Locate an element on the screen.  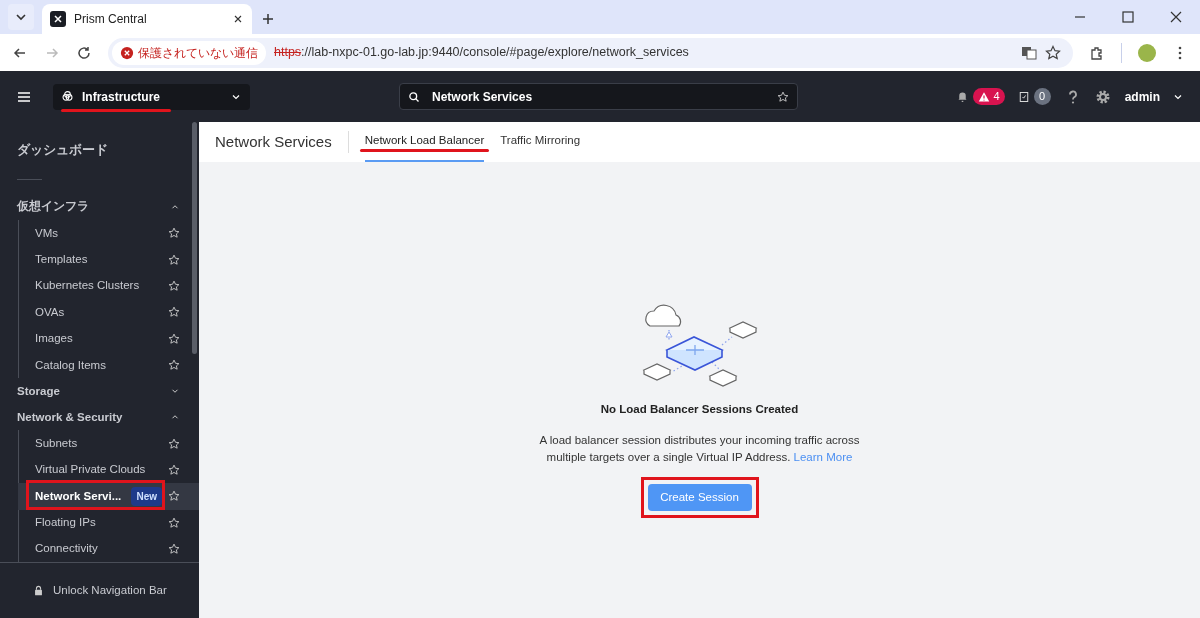
sidebar-item: Virtual Private Clouds is located at coordinates (108, 470).